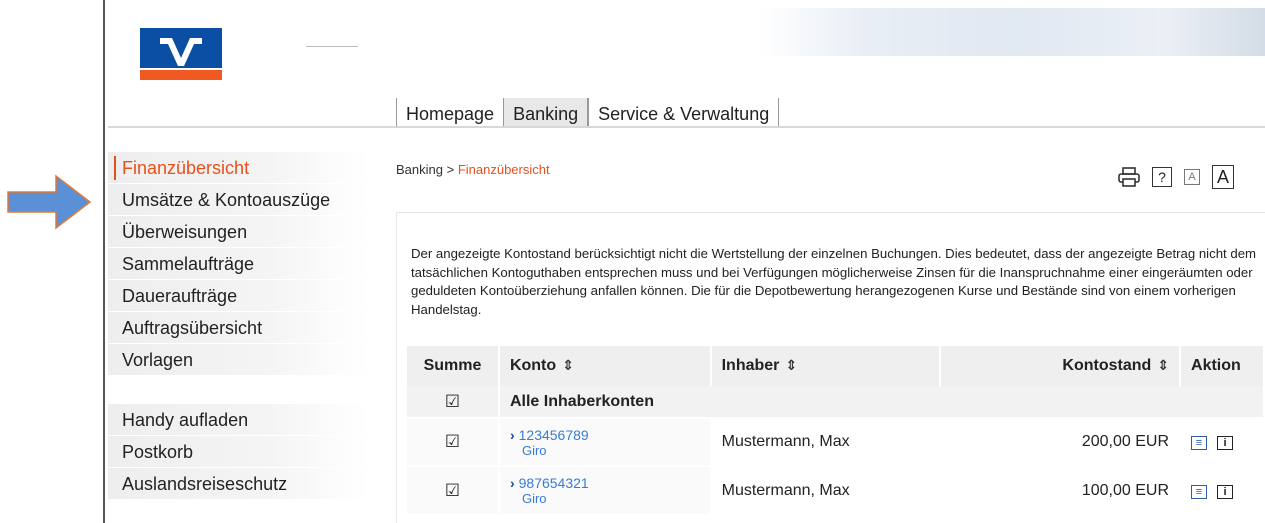  I want to click on all-accounts-checkbox: ☑, so click(452, 402).